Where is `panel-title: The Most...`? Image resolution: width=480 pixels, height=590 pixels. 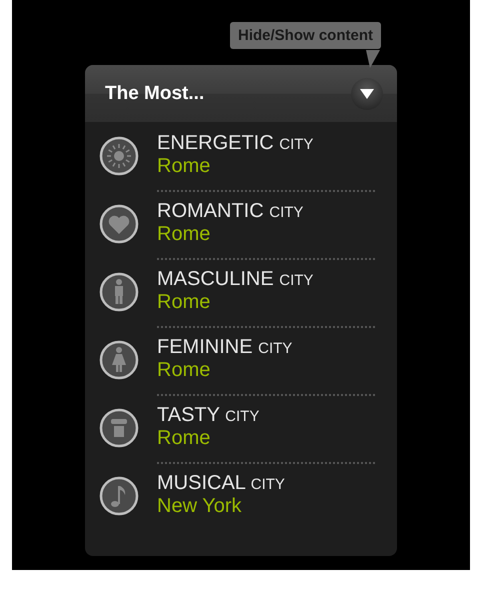
panel-title: The Most... is located at coordinates (154, 93).